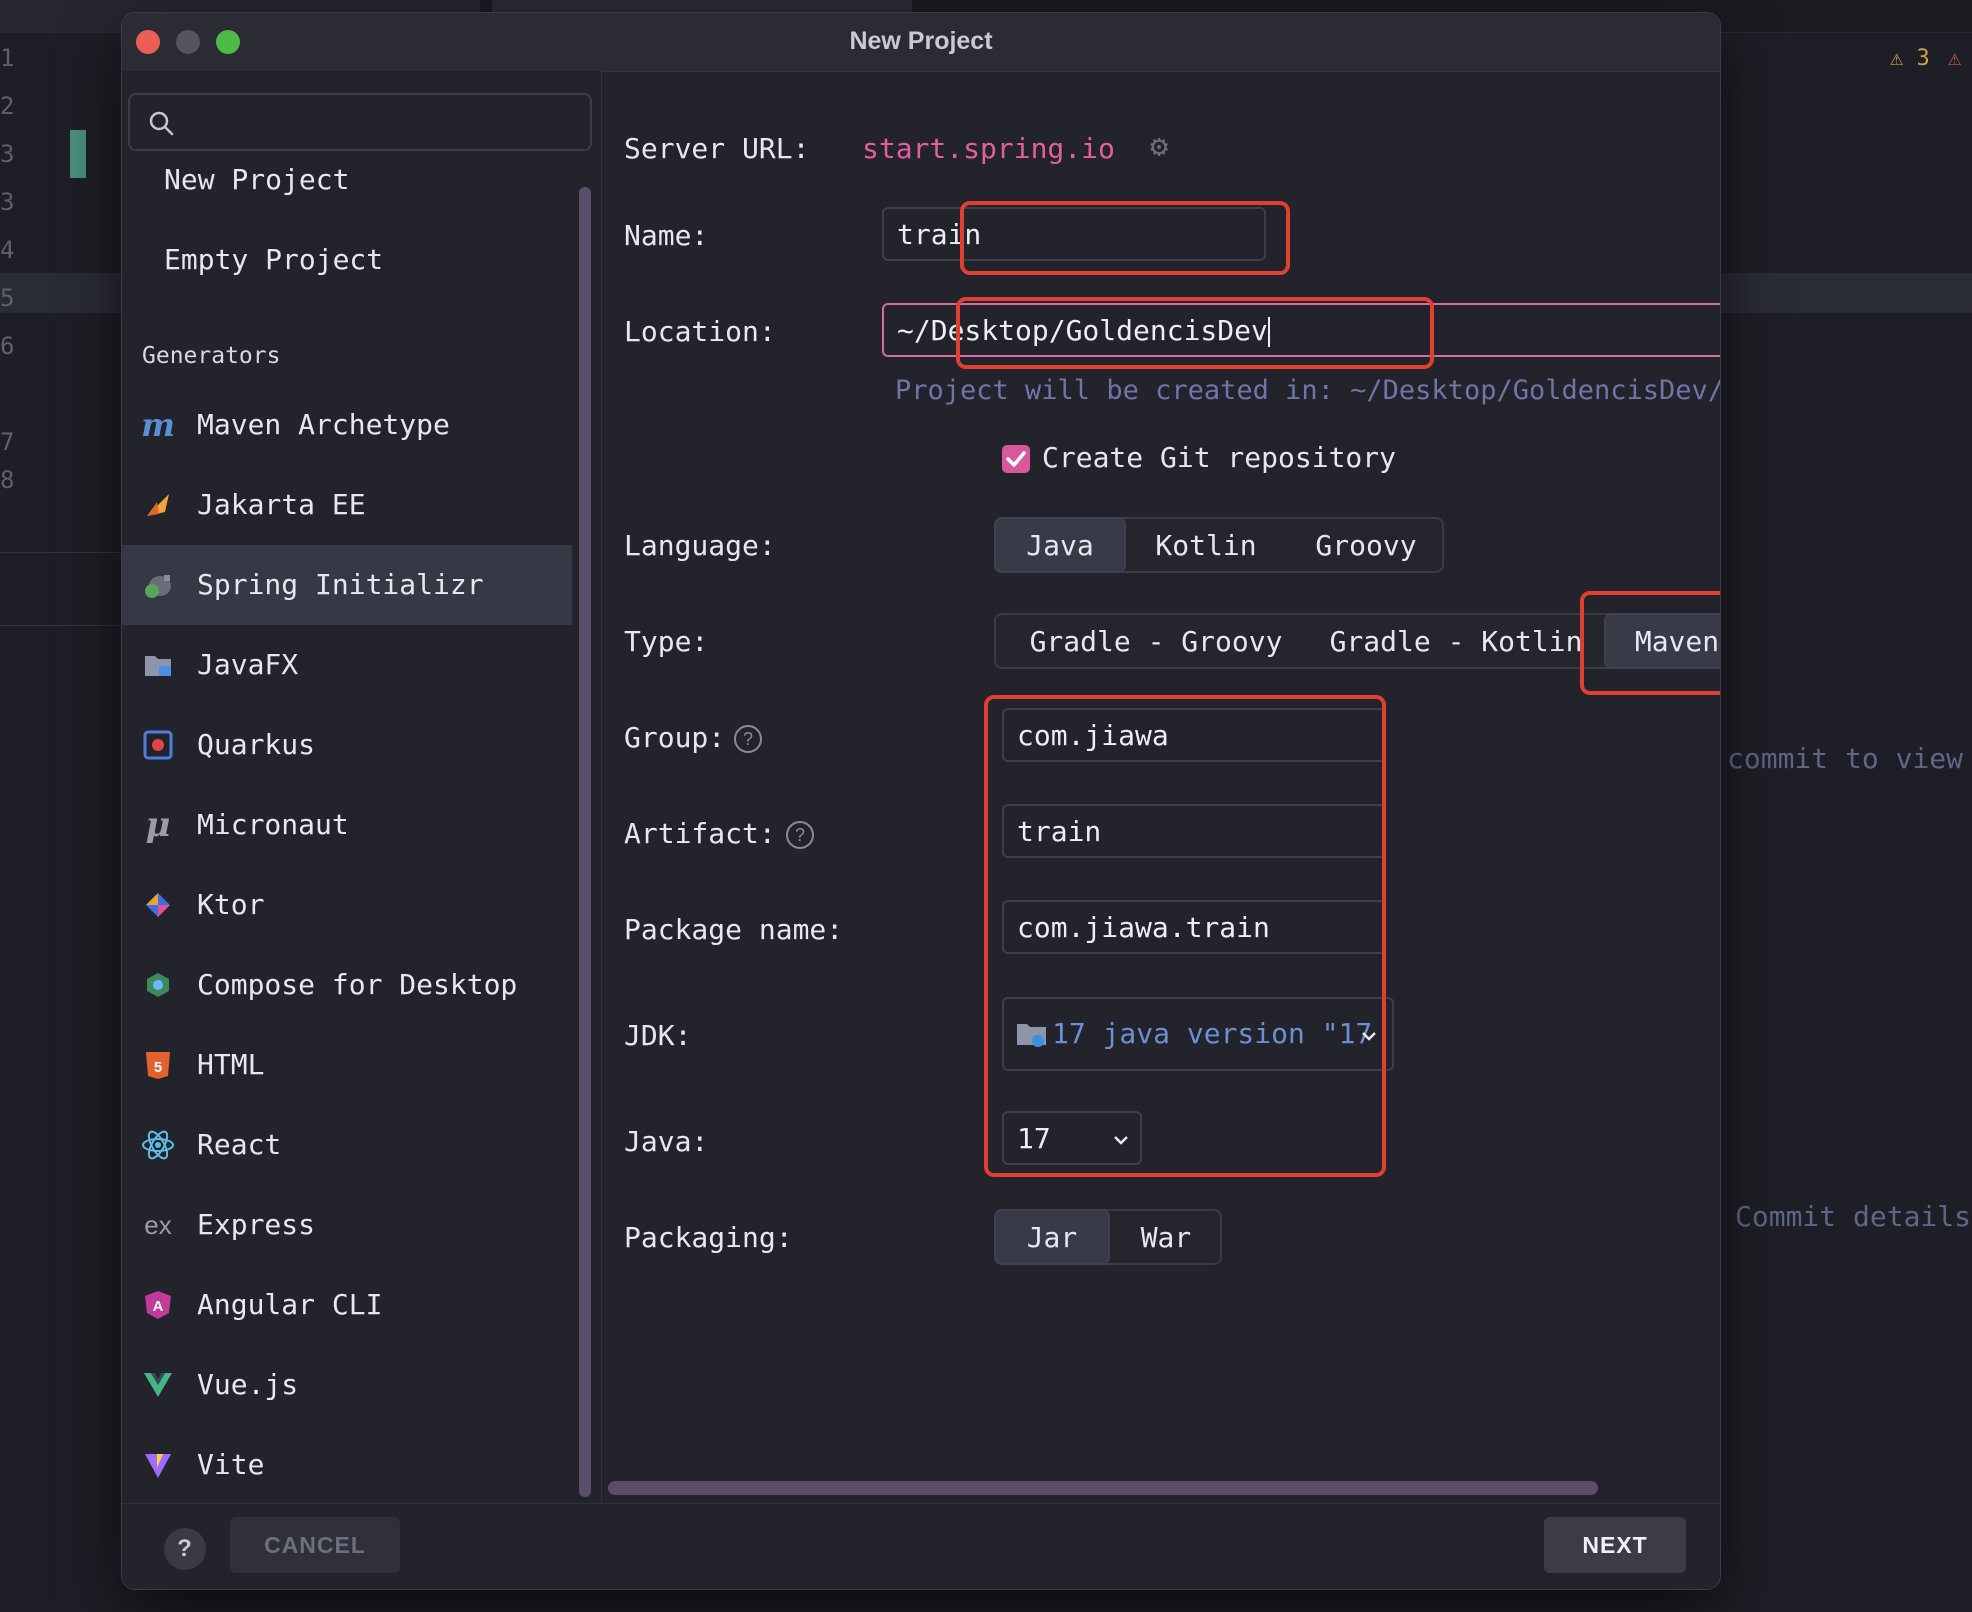 The width and height of the screenshot is (1972, 1612). What do you see at coordinates (939, 234) in the screenshot?
I see `name-value: train` at bounding box center [939, 234].